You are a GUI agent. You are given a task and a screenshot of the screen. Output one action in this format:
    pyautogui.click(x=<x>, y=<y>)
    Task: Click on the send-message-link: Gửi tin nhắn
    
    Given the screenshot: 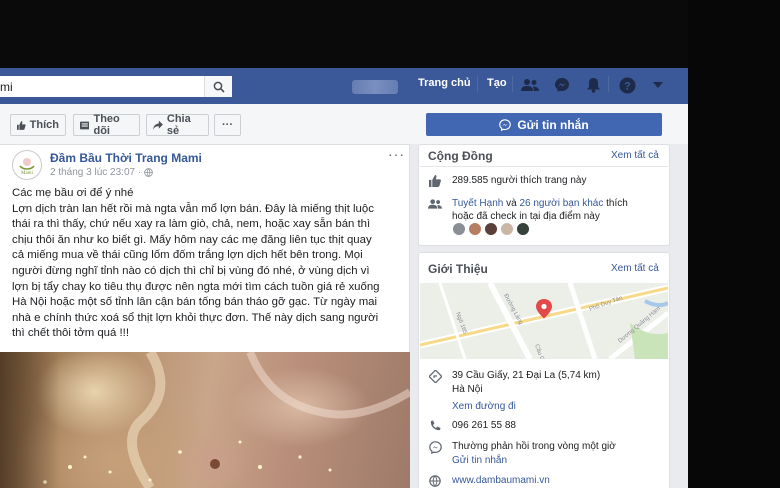 What is the action you would take?
    pyautogui.click(x=479, y=460)
    